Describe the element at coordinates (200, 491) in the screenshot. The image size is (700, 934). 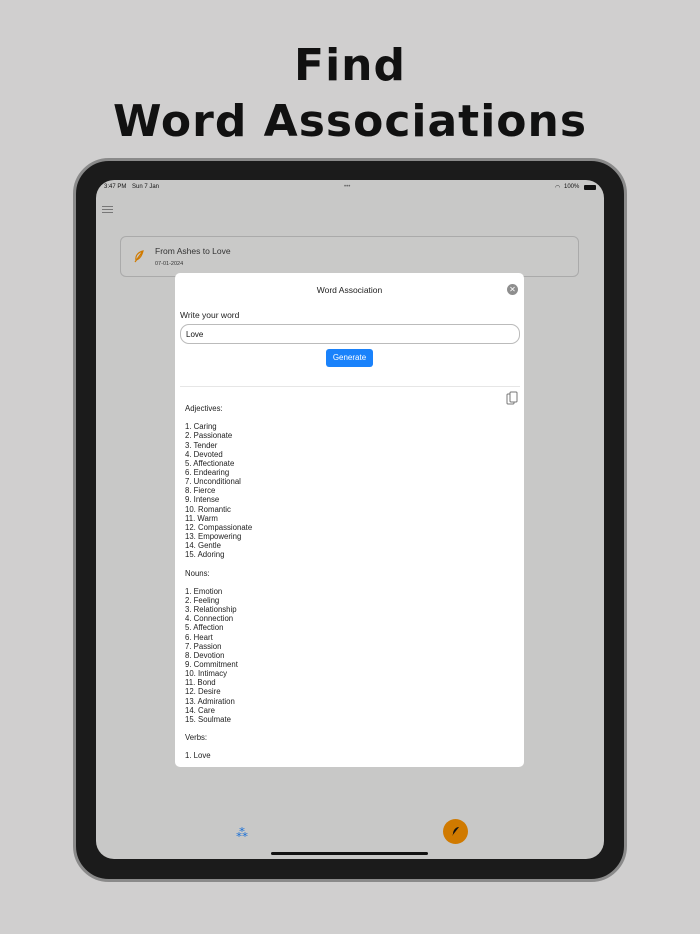
I see `result-item: 8. Fierce` at that location.